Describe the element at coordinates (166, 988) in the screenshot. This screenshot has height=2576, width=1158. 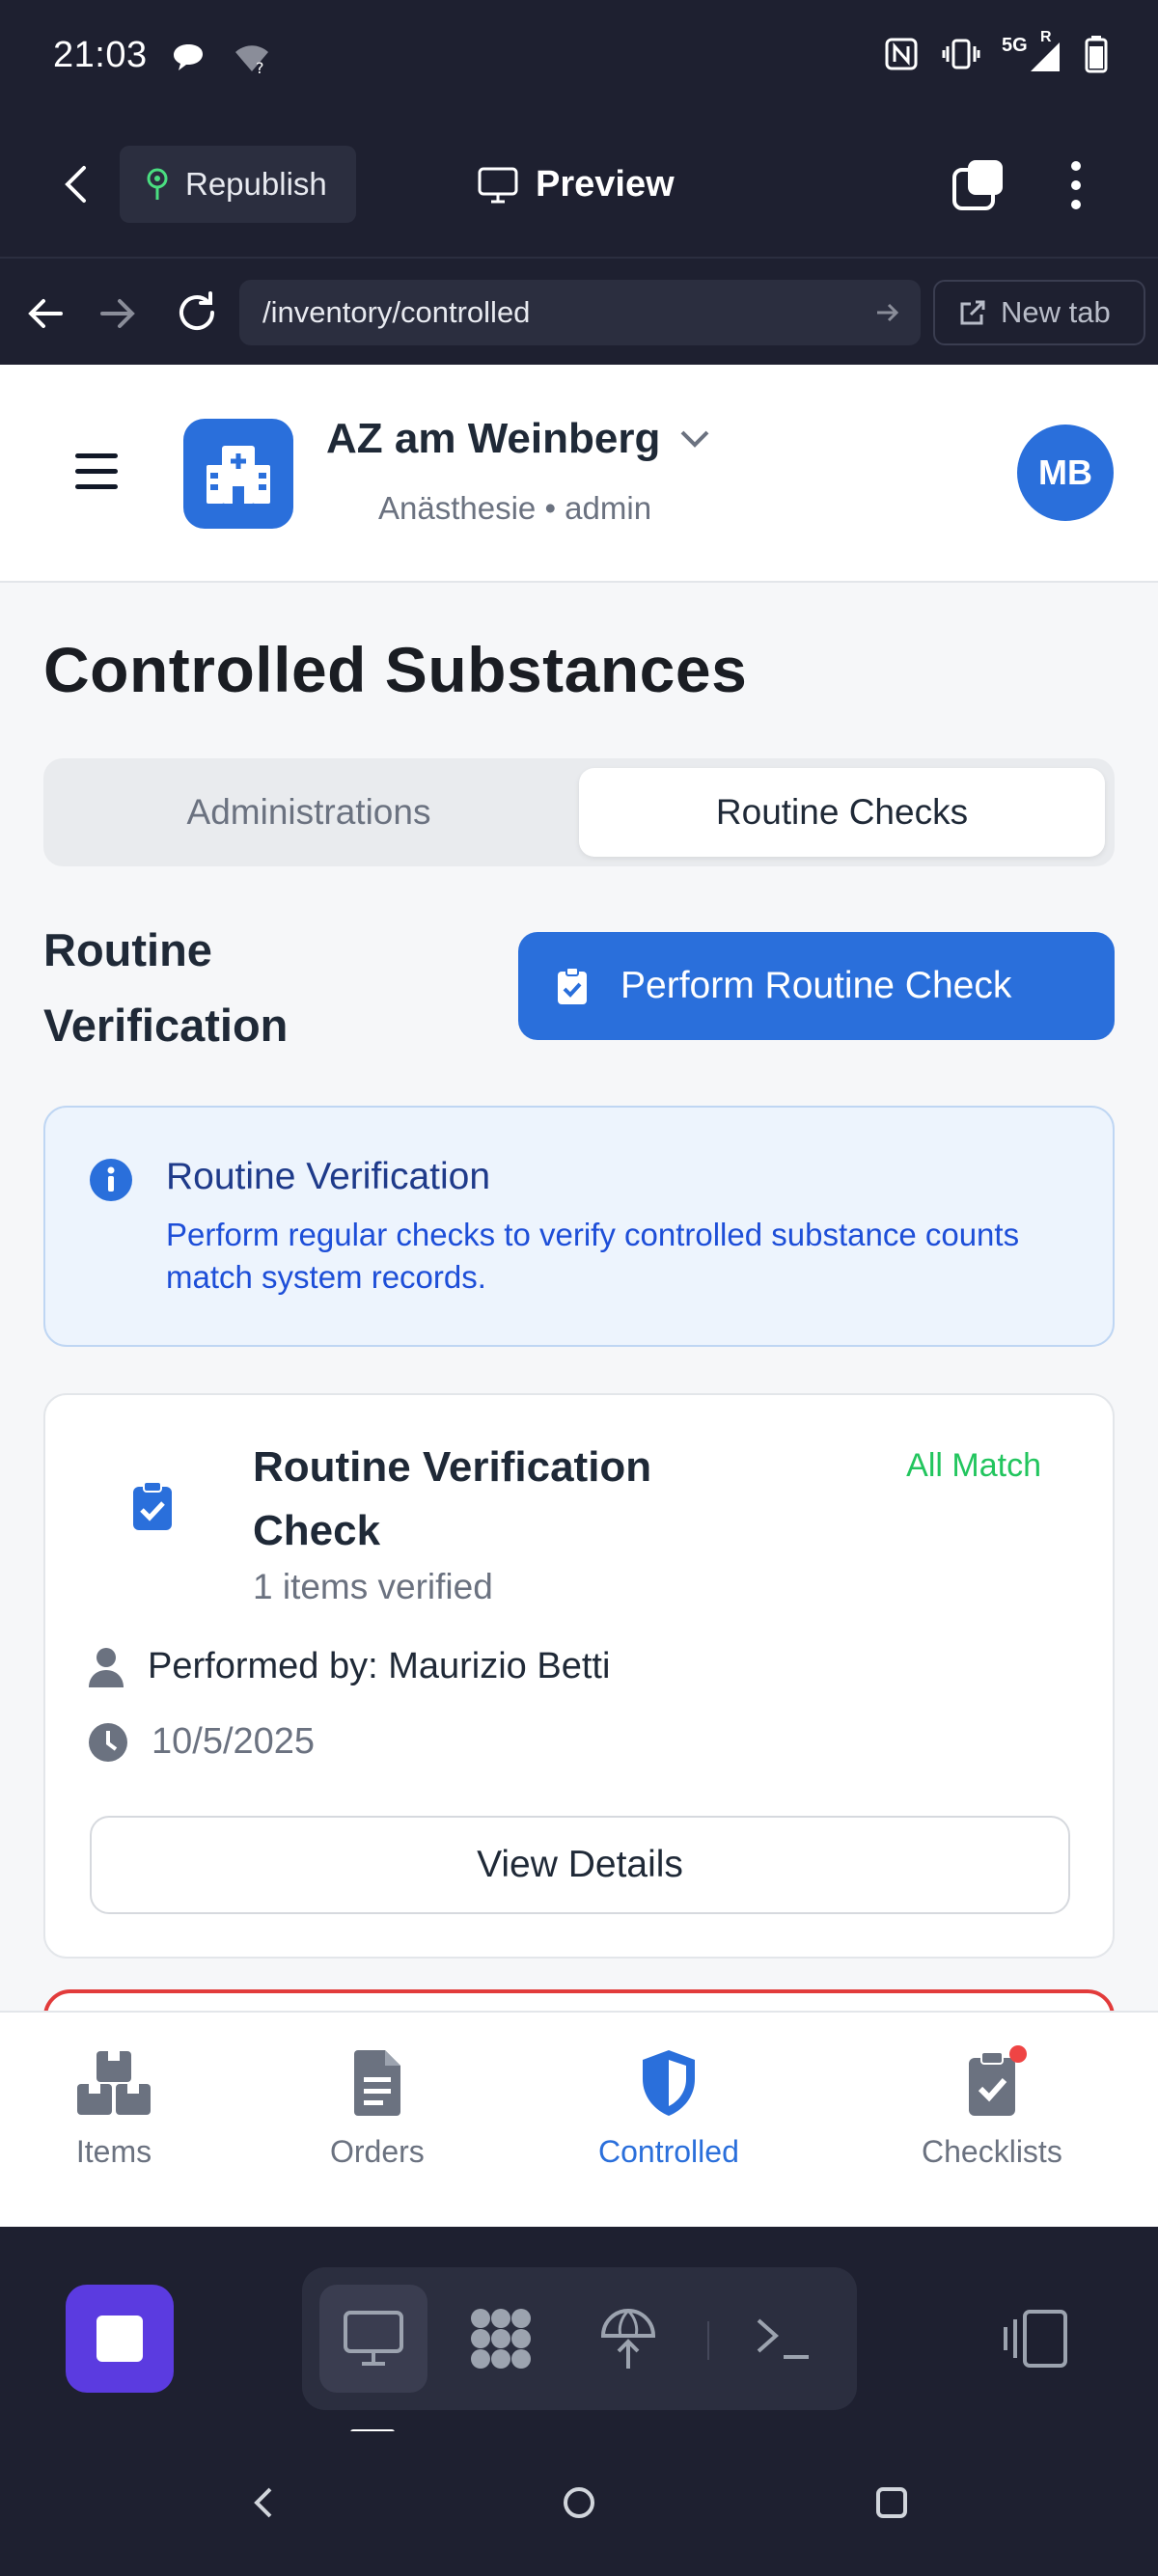
I see `section-title: Routine Verification` at that location.